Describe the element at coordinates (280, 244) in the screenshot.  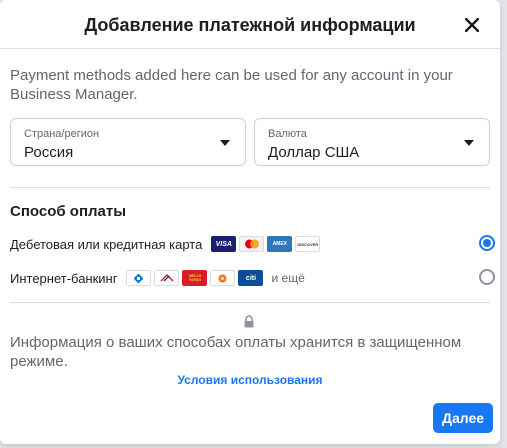
I see `amex-icon: AMEX` at that location.